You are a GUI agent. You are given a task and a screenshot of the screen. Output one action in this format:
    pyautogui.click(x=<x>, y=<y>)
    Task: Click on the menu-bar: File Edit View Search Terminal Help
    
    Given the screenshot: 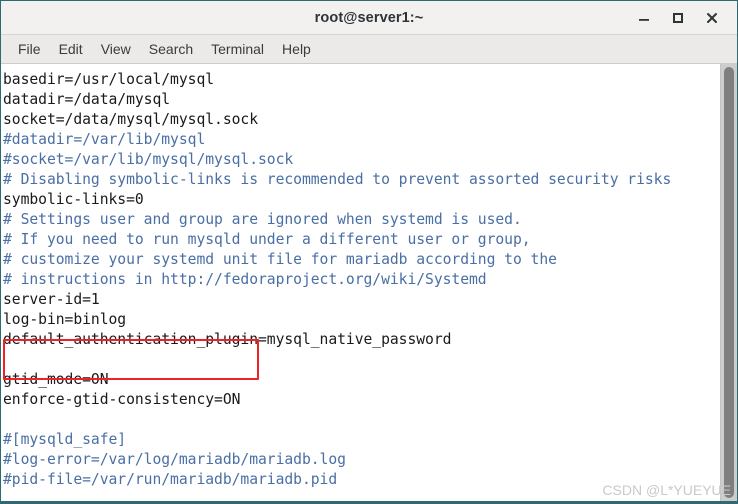 What is the action you would take?
    pyautogui.click(x=369, y=49)
    